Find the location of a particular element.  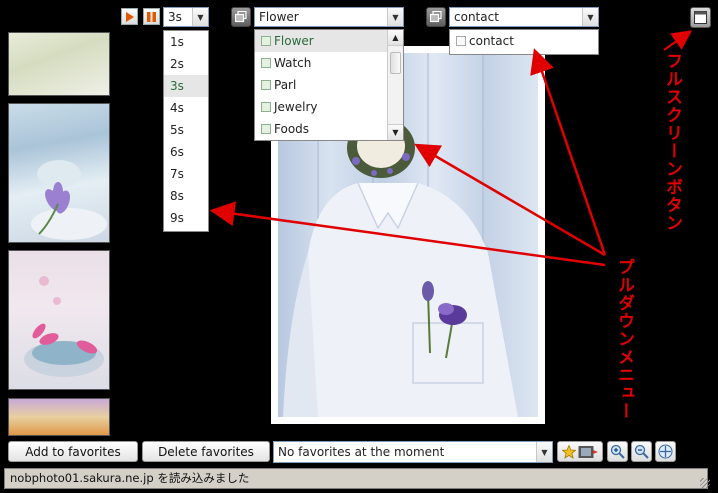

interval-option: 2s is located at coordinates (186, 64).